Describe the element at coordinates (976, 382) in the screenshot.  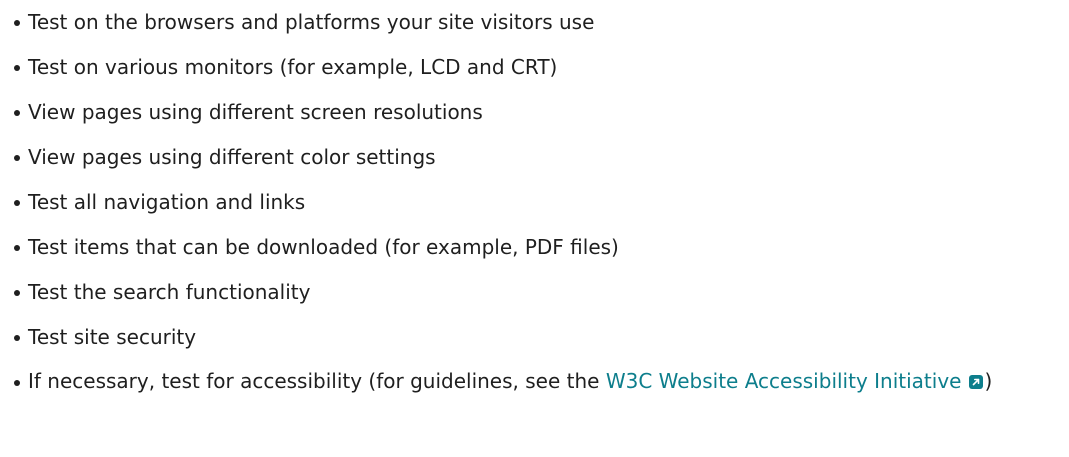
I see `external-link-icon` at that location.